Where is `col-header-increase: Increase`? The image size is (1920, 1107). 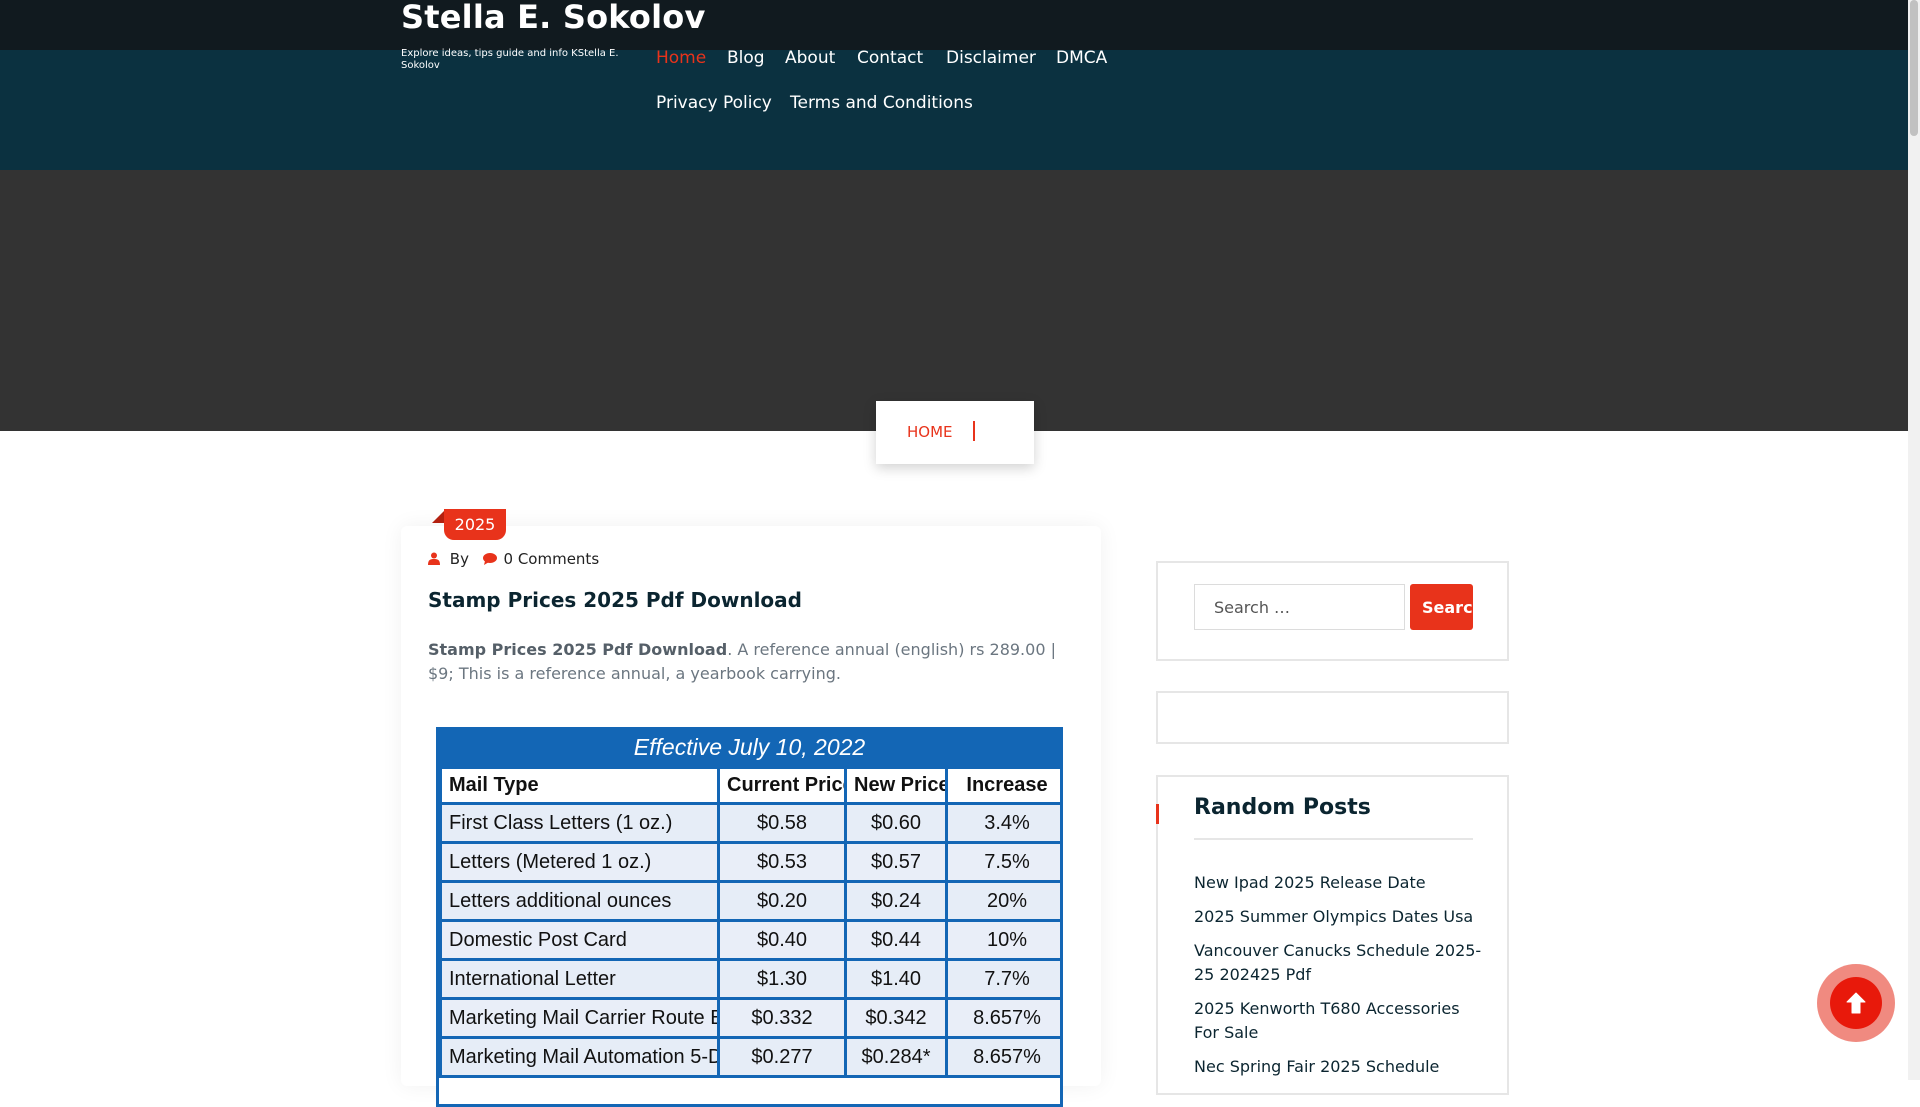
col-header-increase: Increase is located at coordinates (1002, 785).